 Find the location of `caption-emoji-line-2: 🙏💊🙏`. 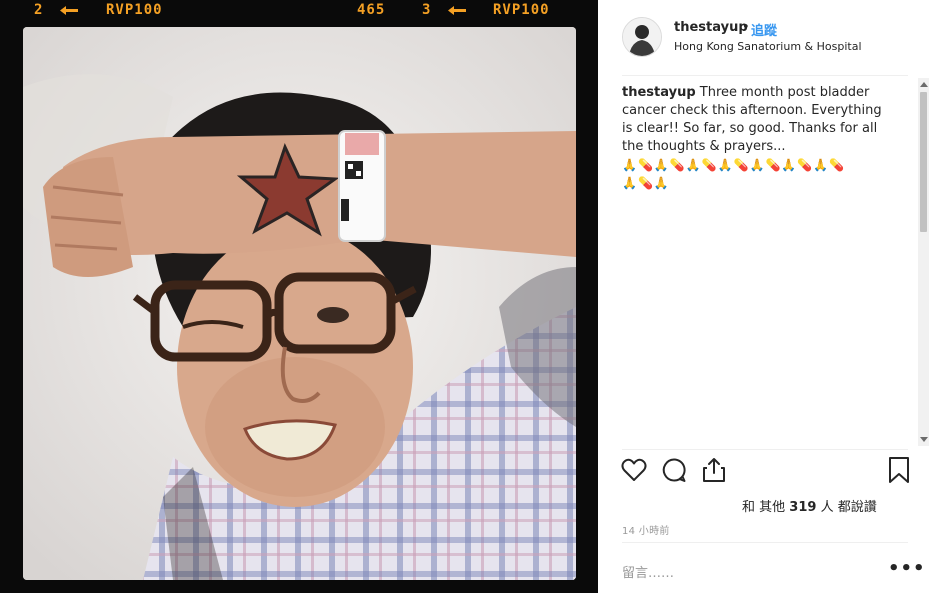

caption-emoji-line-2: 🙏💊🙏 is located at coordinates (646, 183).